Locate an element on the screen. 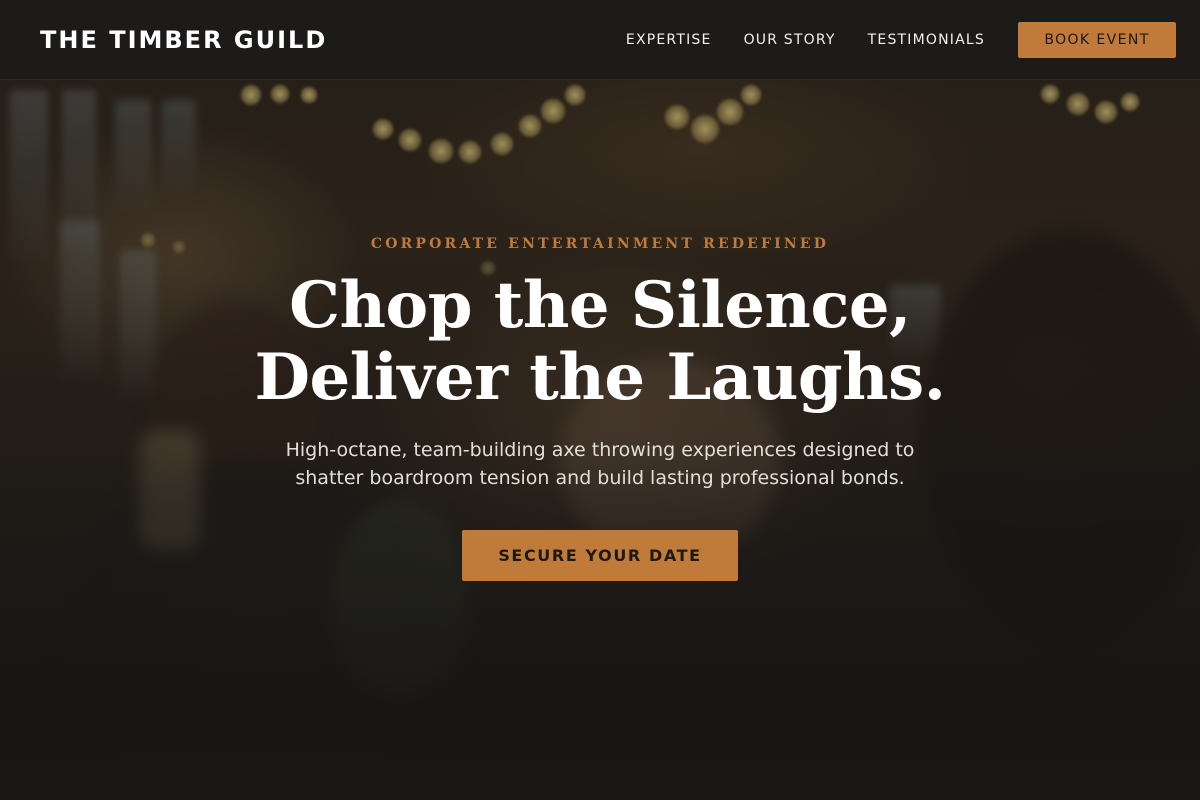 This screenshot has height=800, width=1200. secure-your-date-button: SECURE YOUR DATE is located at coordinates (600, 555).